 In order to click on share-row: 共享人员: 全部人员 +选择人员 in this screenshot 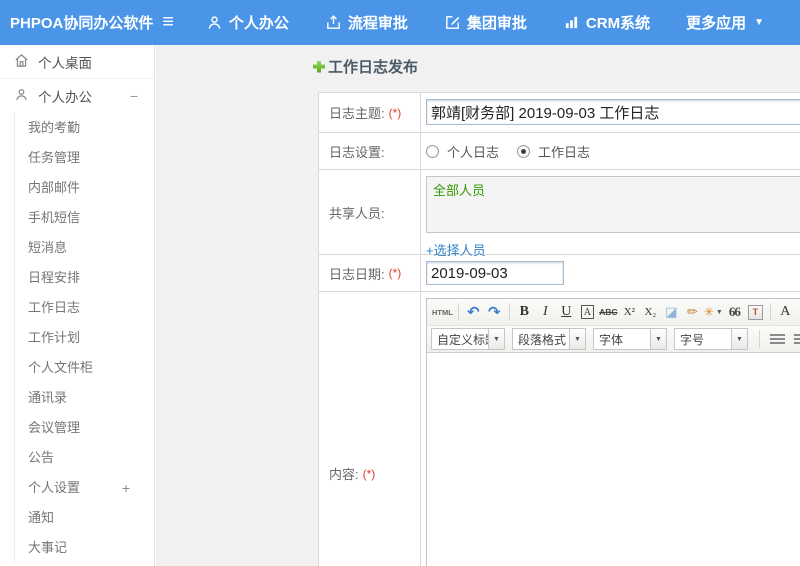, I will do `click(559, 214)`.